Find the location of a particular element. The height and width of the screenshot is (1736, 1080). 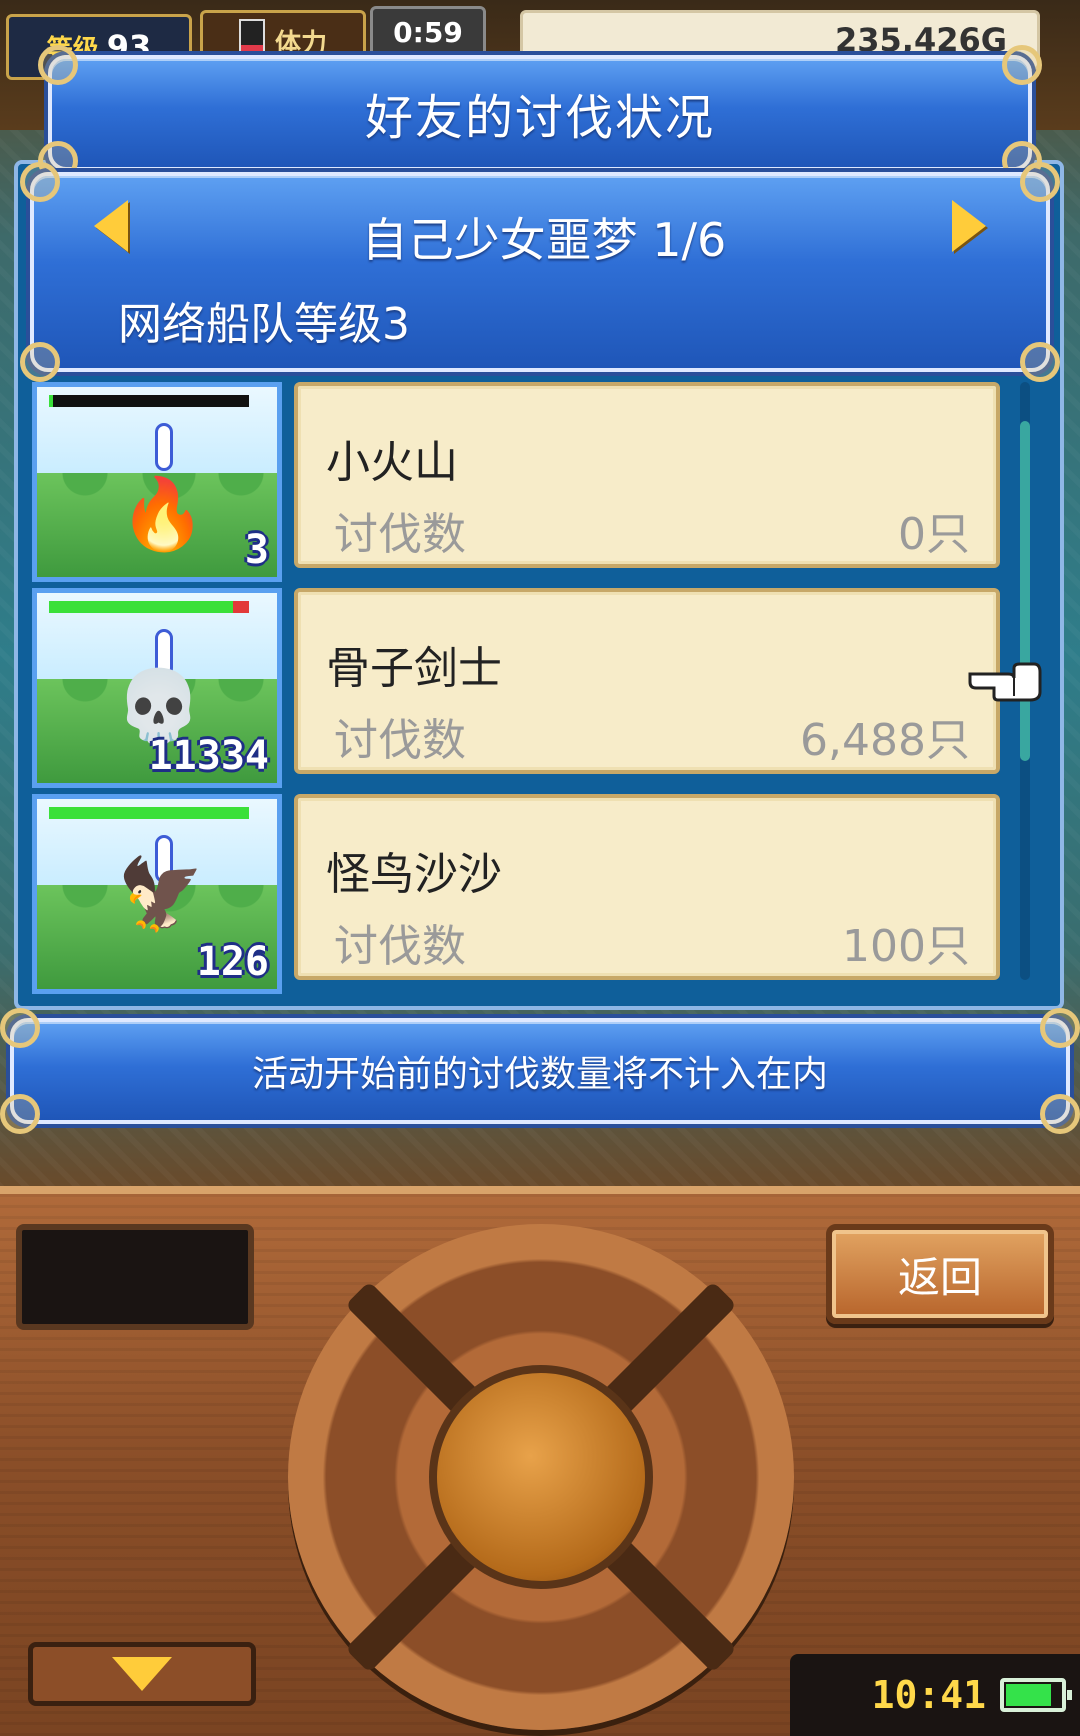

monster-card: 骨子剑士 讨伐数 6,488只 is located at coordinates (647, 681).